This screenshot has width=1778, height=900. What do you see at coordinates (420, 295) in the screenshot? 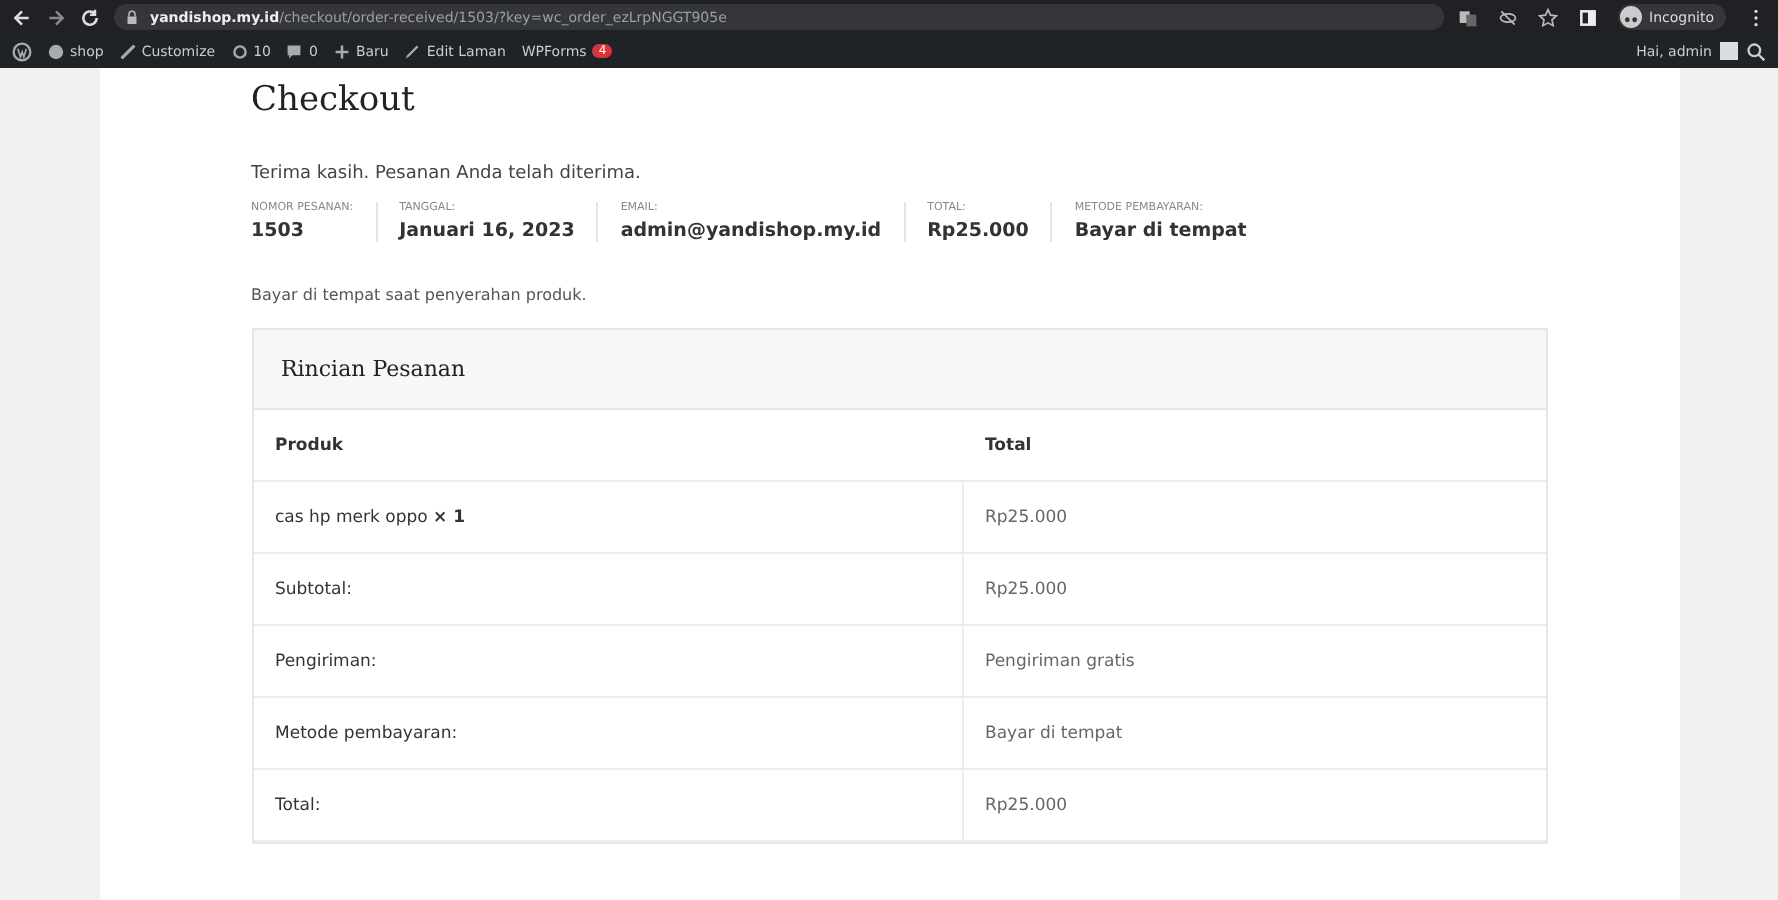
I see `payment-note: Bayar di tempat saat penyerahan produk.` at bounding box center [420, 295].